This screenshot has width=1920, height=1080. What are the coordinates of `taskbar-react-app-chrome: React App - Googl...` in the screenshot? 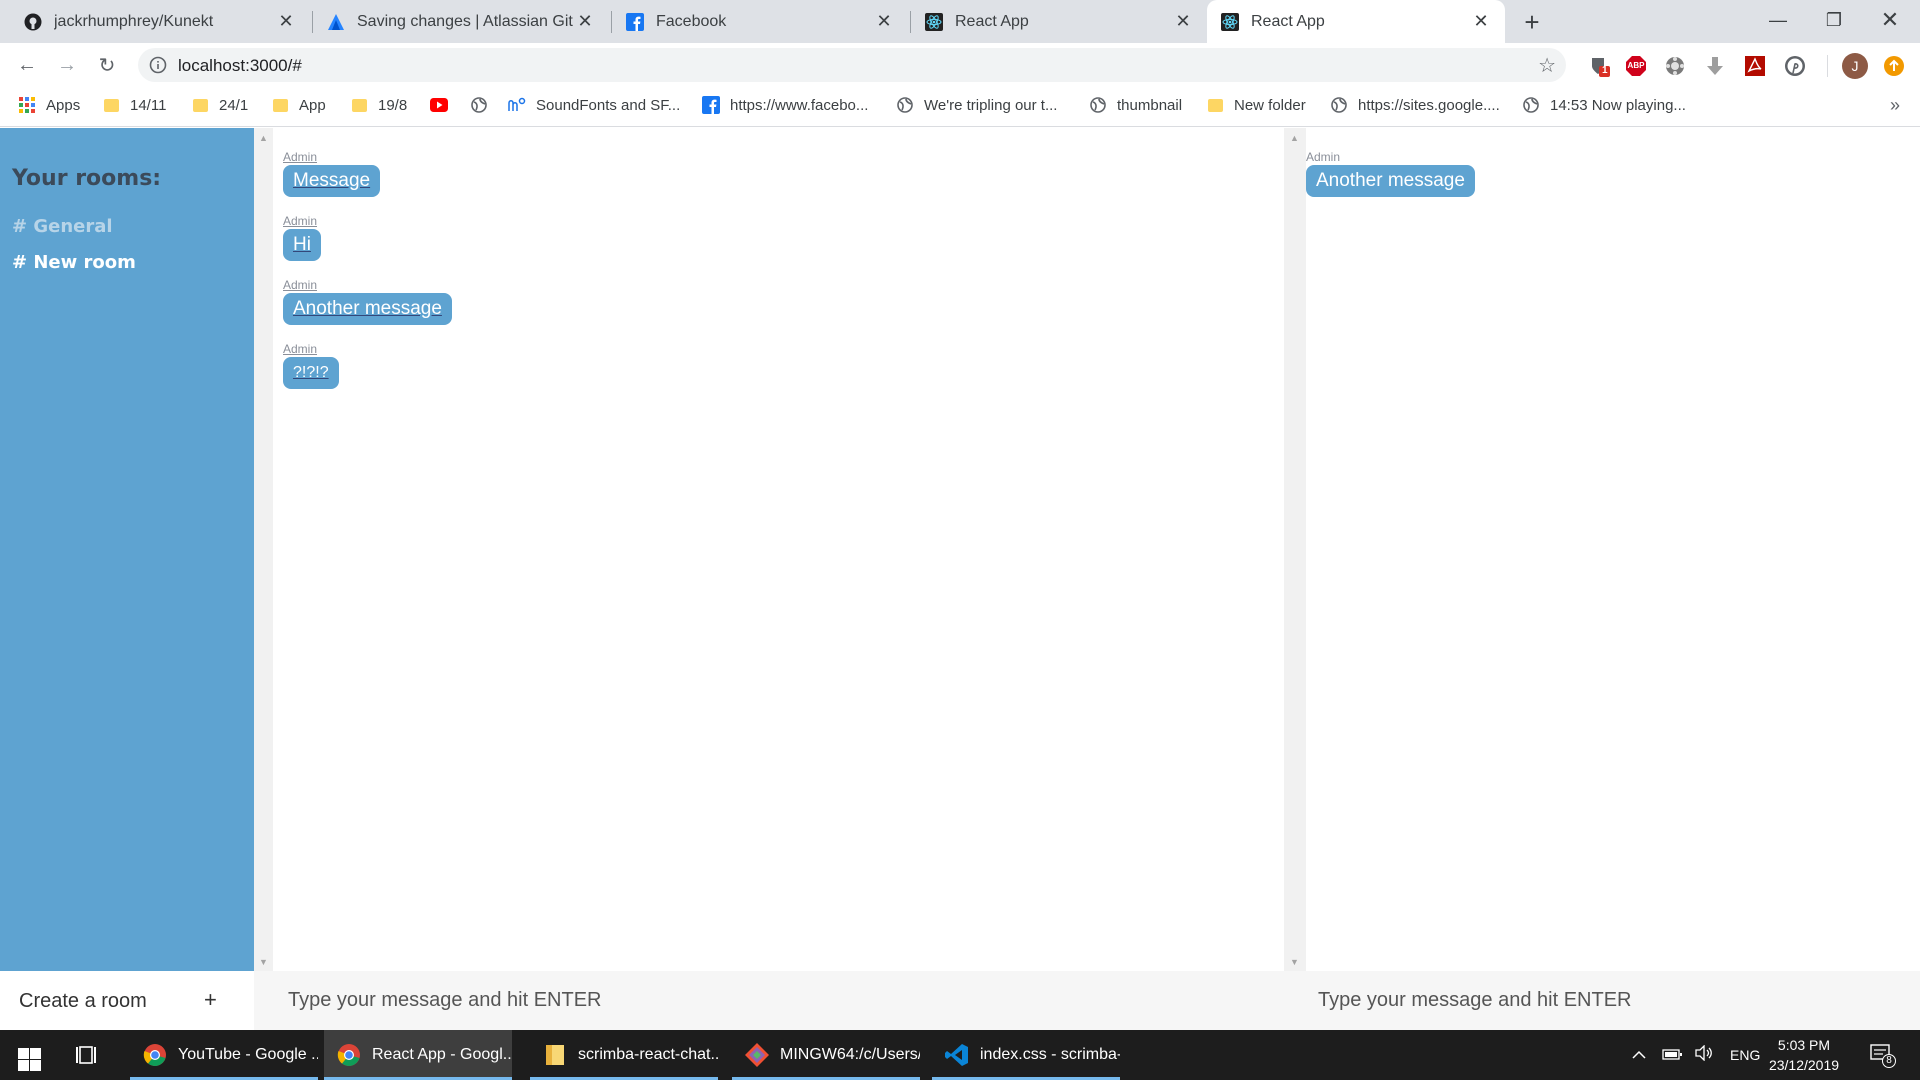 It's located at (418, 1055).